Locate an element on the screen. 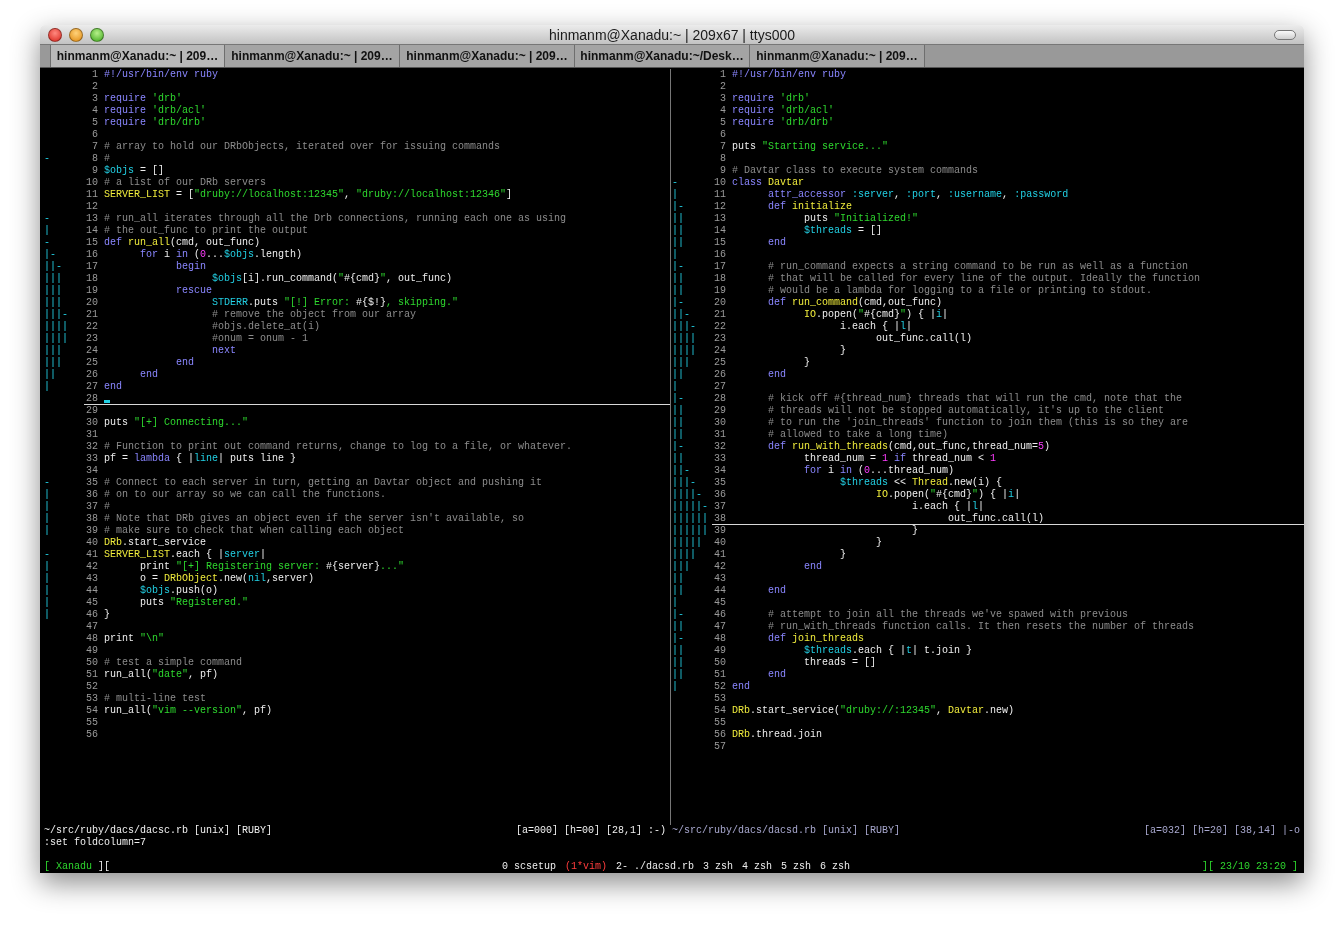 This screenshot has width=1344, height=928. cursor-status: [a=032] [h=20] [38,14] |-o is located at coordinates (1221, 831).